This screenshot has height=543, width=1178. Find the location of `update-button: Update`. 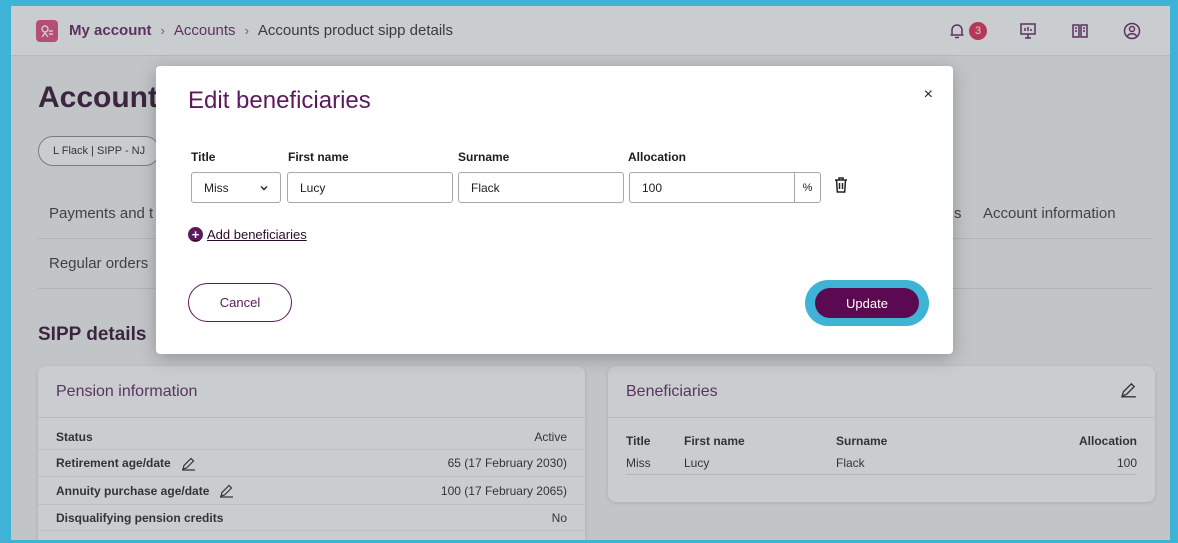

update-button: Update is located at coordinates (867, 303).